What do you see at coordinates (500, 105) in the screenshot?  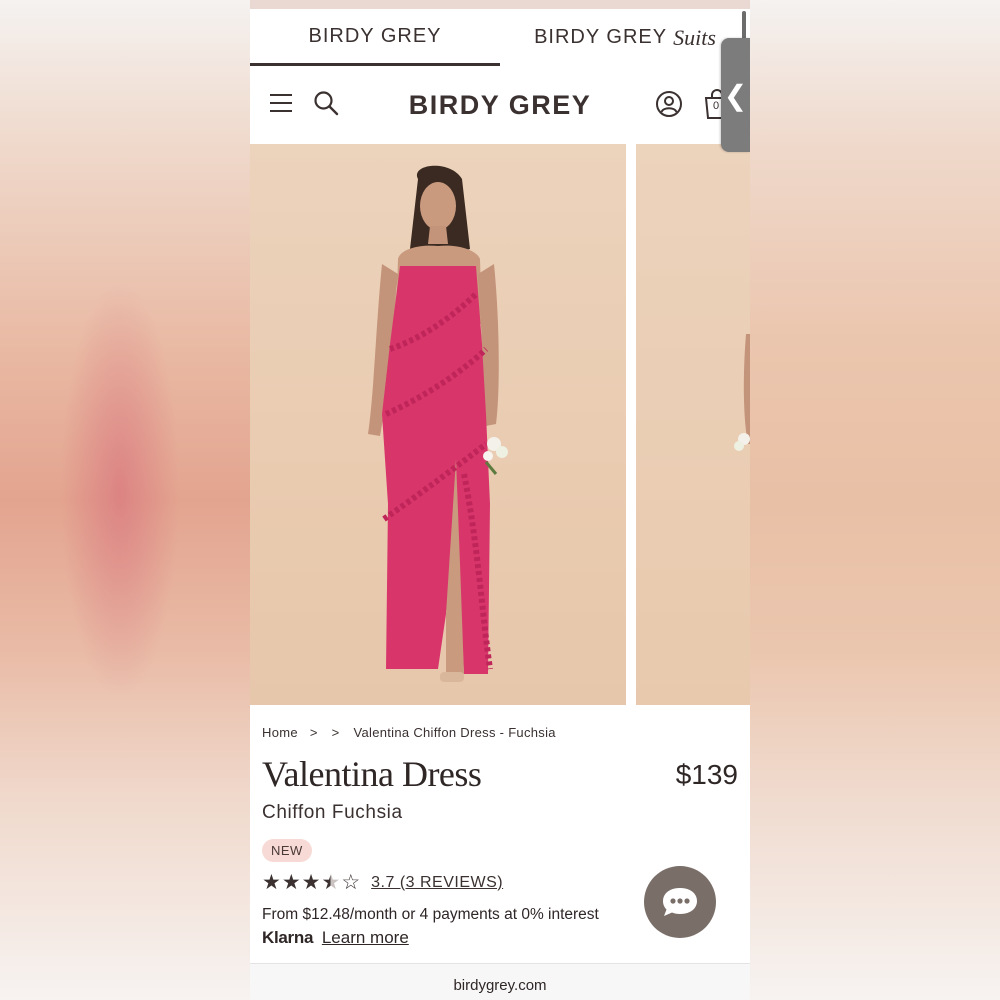 I see `site-header: BIRDY GREY 0` at bounding box center [500, 105].